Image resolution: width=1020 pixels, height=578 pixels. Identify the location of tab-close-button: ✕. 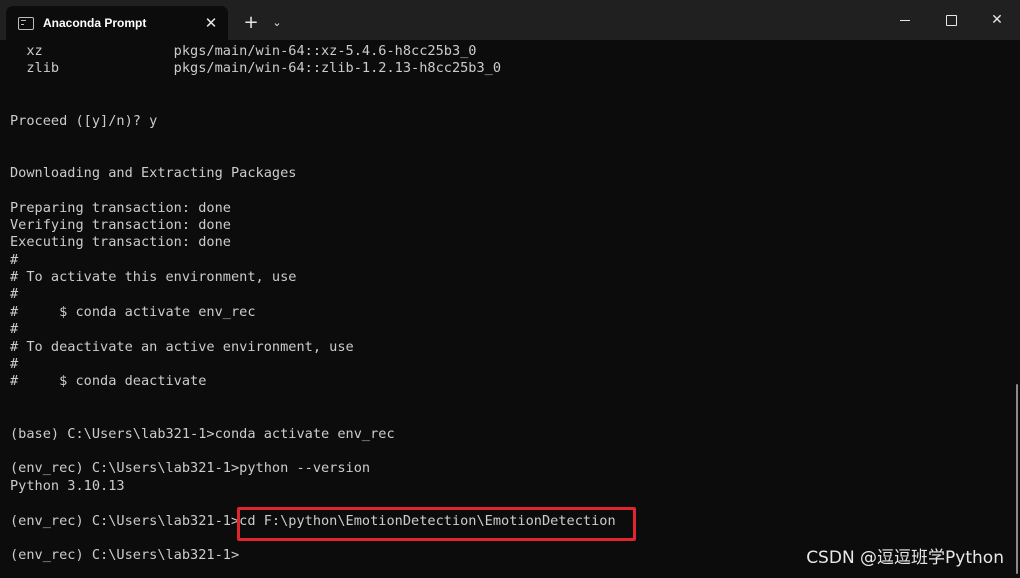
(211, 23).